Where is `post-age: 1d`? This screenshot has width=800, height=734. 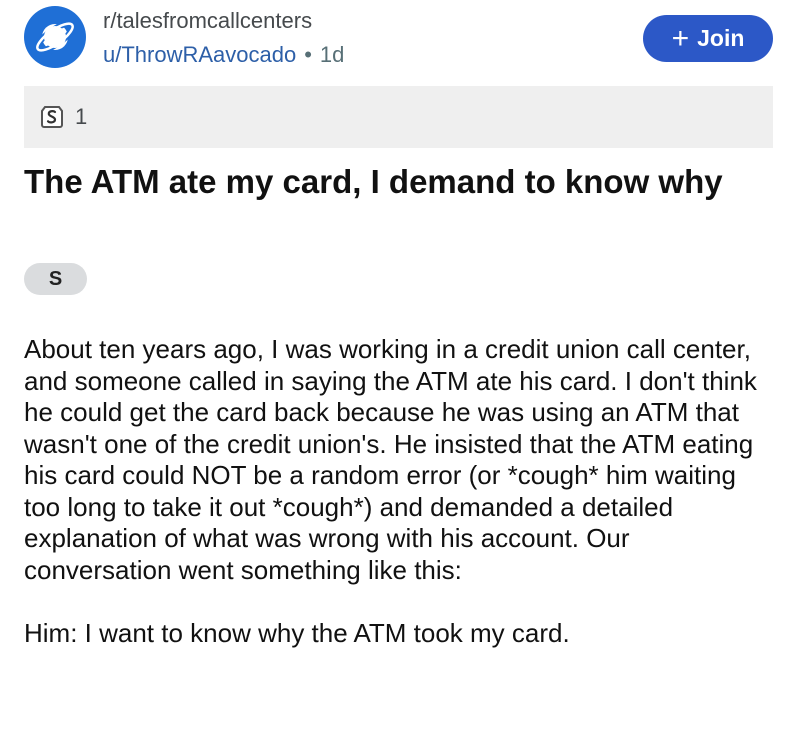
post-age: 1d is located at coordinates (332, 54).